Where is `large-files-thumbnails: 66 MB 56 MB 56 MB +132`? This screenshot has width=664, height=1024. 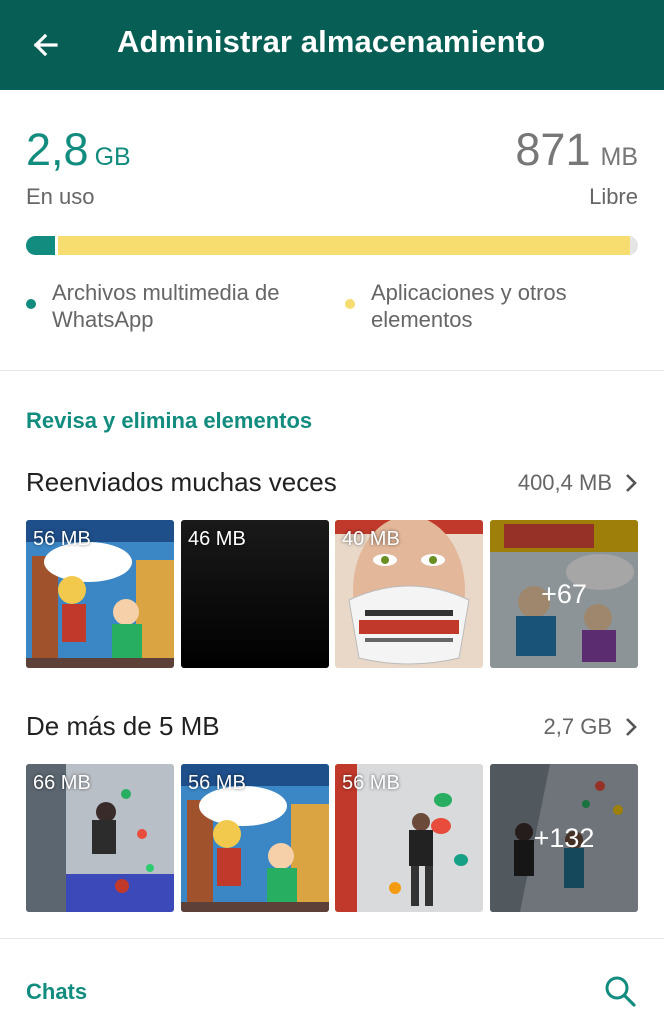 large-files-thumbnails: 66 MB 56 MB 56 MB +132 is located at coordinates (332, 838).